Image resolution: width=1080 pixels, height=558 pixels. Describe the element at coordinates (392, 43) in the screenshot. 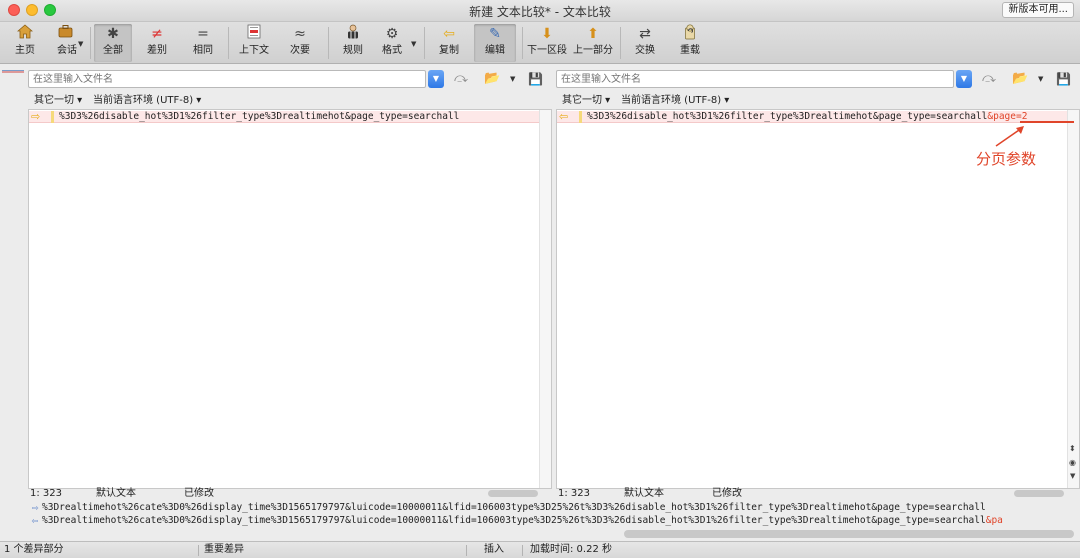

I see `toolbar-format-button: ⚙ 格式` at that location.